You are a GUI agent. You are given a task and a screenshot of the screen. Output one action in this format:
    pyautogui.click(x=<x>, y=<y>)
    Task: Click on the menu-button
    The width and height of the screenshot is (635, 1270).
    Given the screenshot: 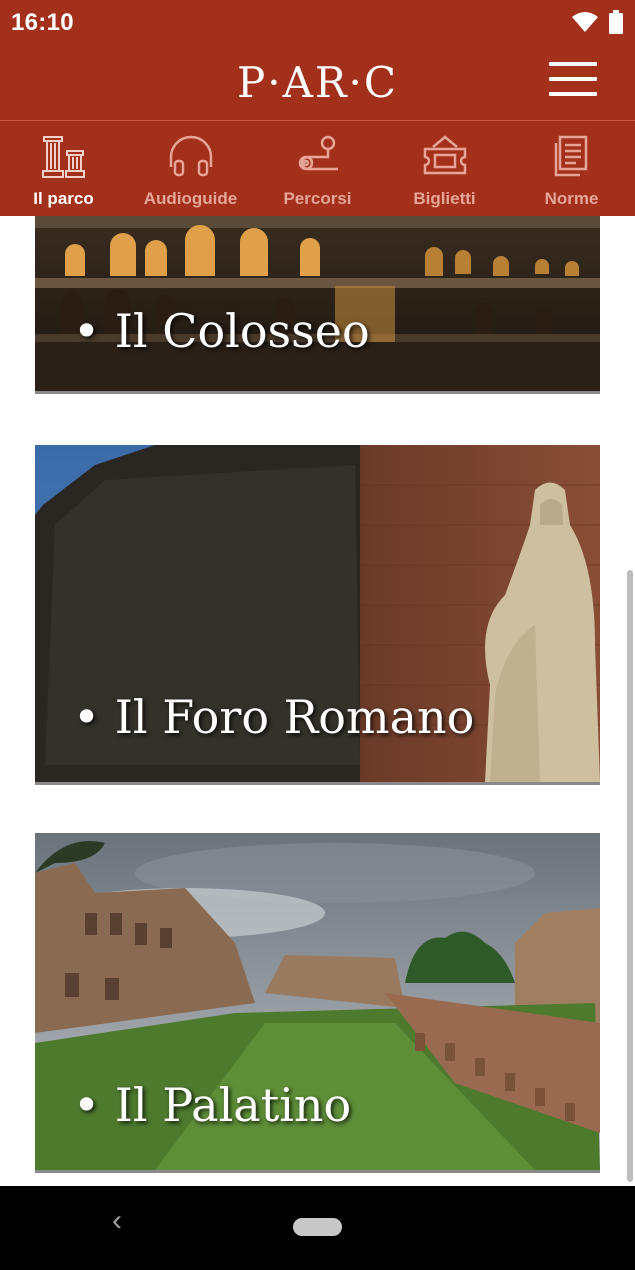 What is the action you would take?
    pyautogui.click(x=573, y=80)
    